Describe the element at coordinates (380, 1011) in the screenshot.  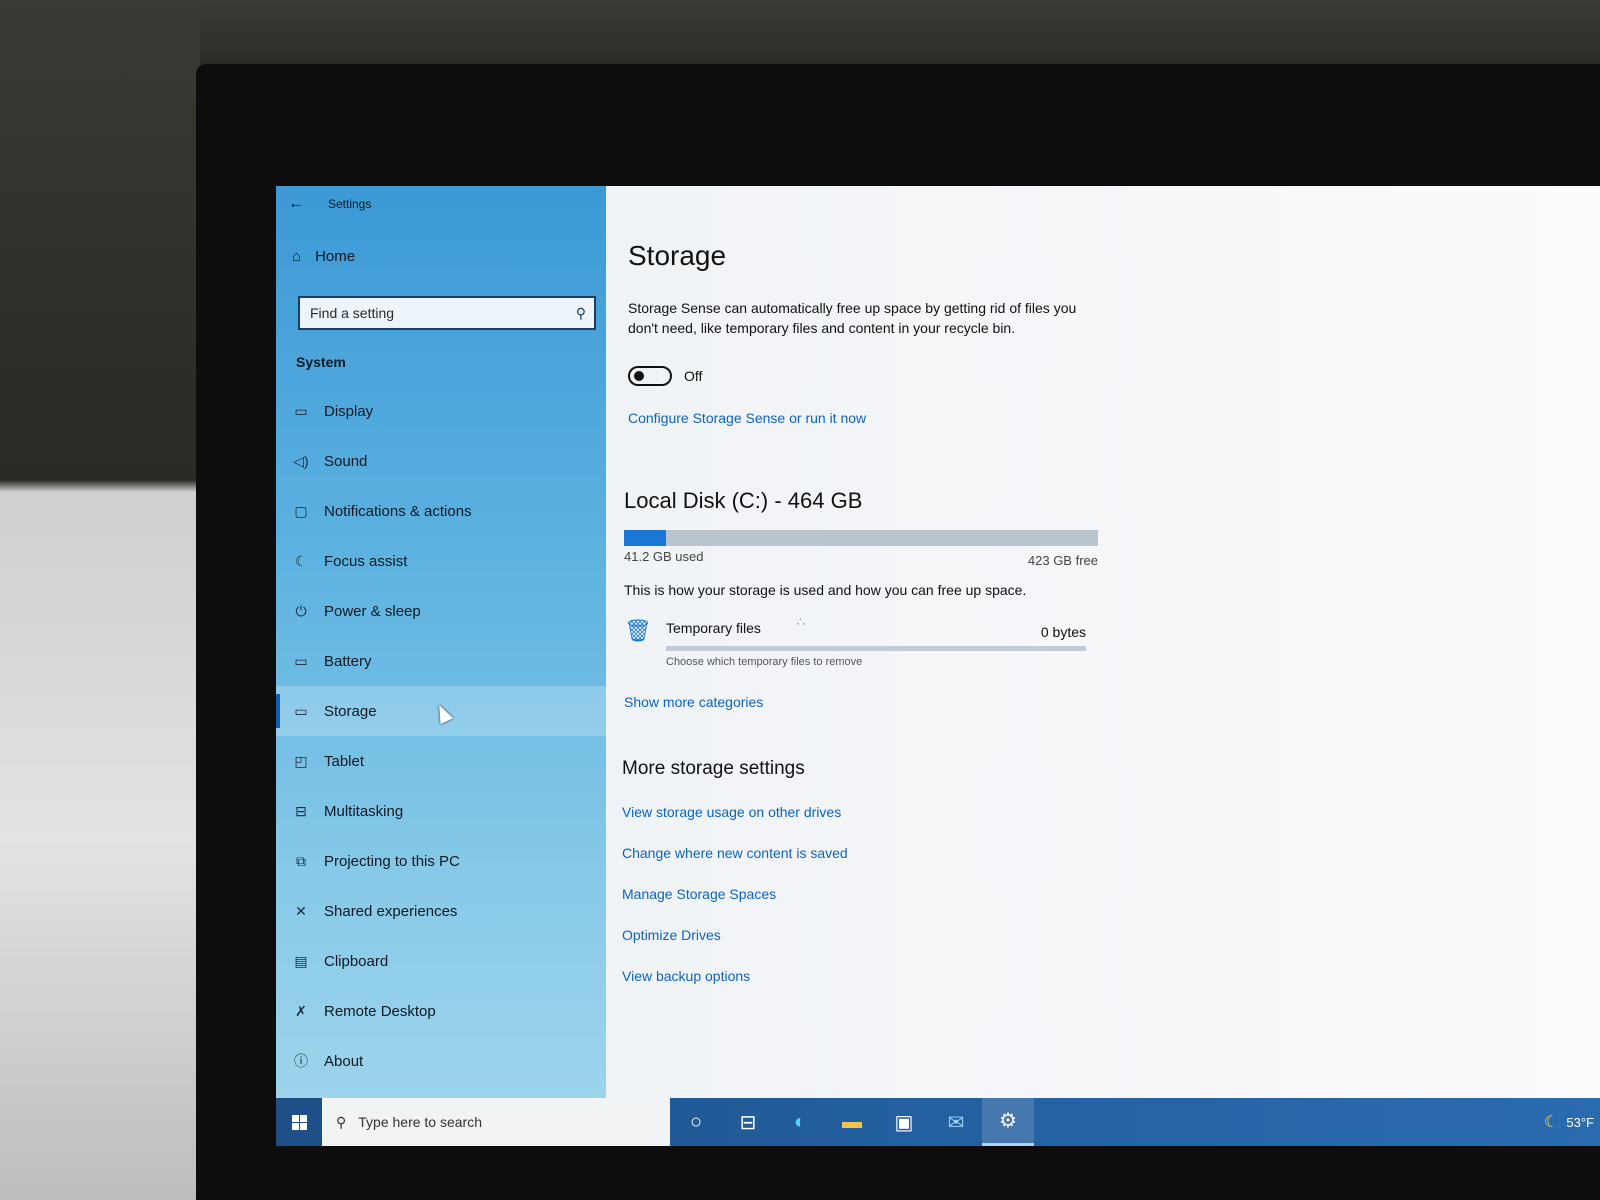
I see `sidebar-item-label: Remote Desktop` at that location.